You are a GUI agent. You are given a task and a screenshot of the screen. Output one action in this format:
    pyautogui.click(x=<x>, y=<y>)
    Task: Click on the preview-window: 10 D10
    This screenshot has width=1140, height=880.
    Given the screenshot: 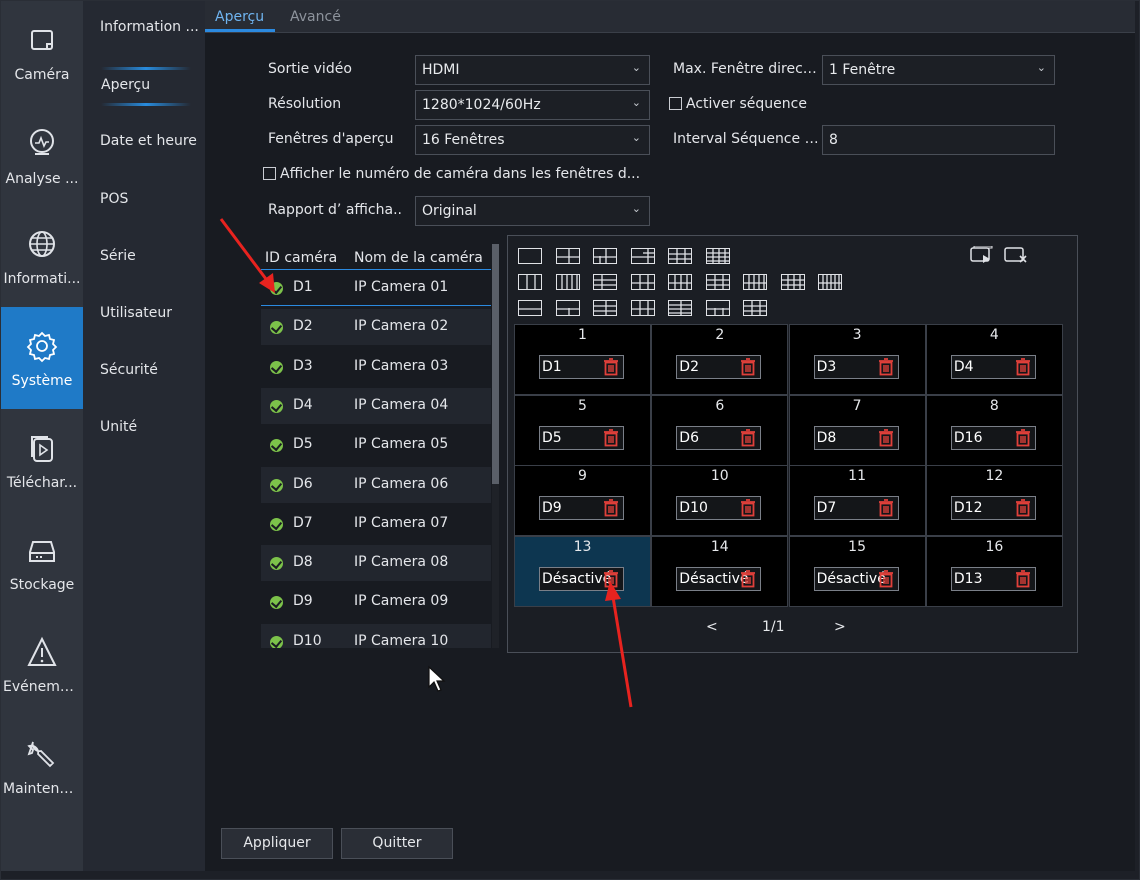 What is the action you would take?
    pyautogui.click(x=720, y=500)
    